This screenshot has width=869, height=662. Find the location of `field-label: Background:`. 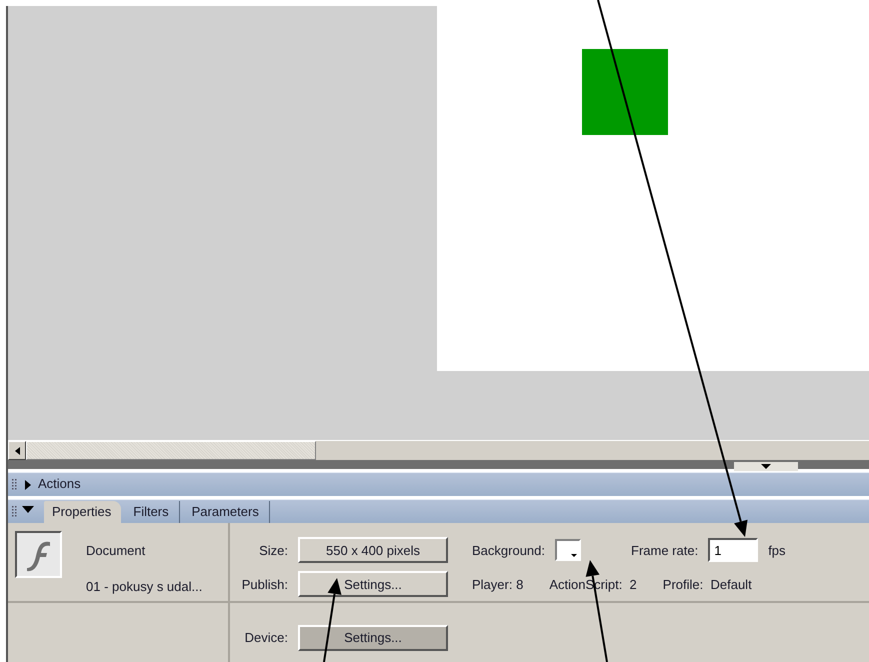

field-label: Background: is located at coordinates (508, 550).